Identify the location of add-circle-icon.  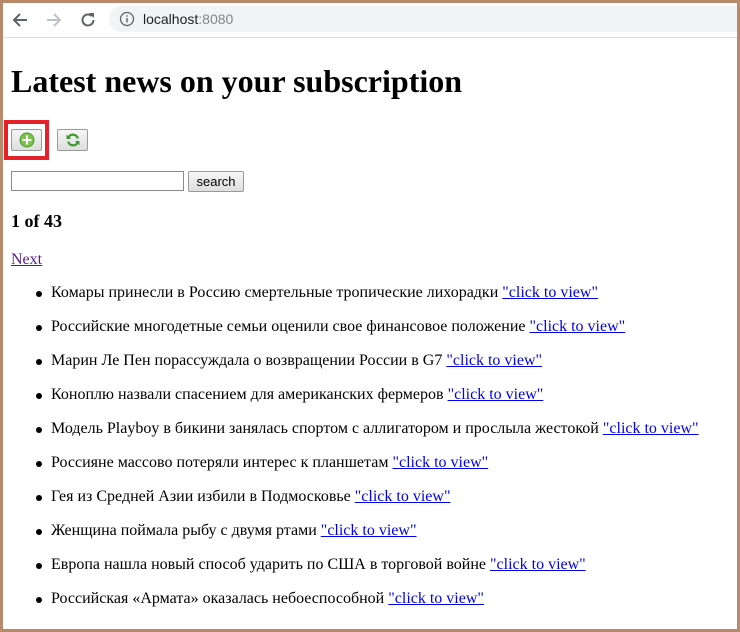
(26, 140).